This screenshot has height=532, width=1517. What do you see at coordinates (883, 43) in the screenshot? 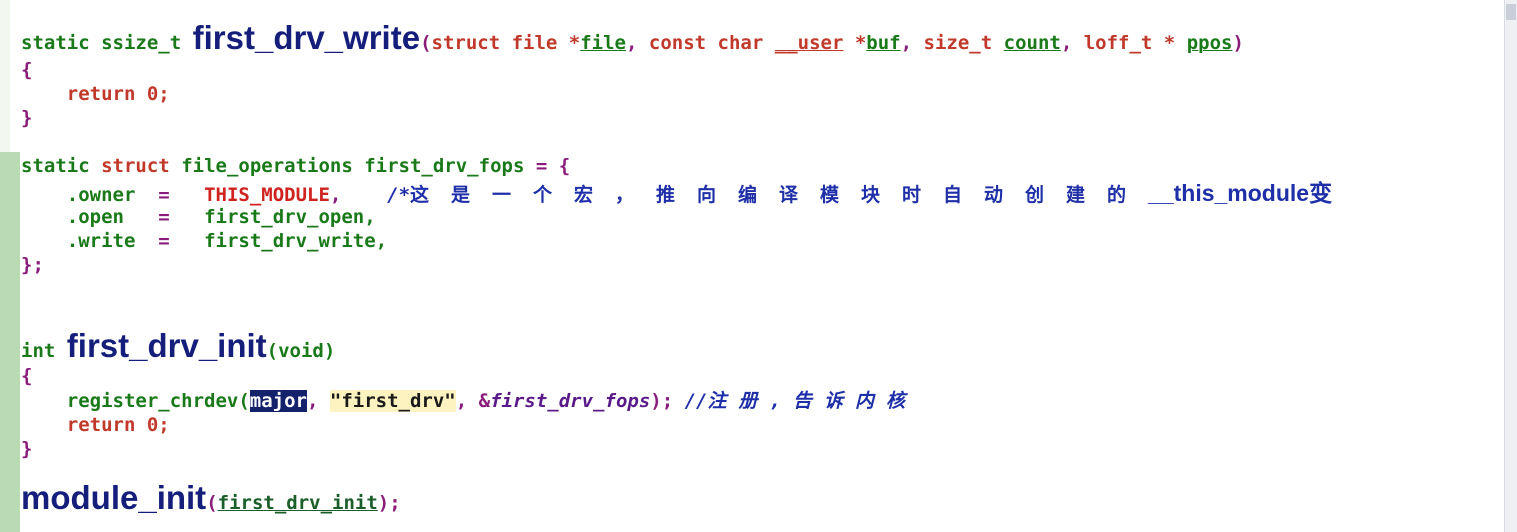
I see `param2-name: buf` at bounding box center [883, 43].